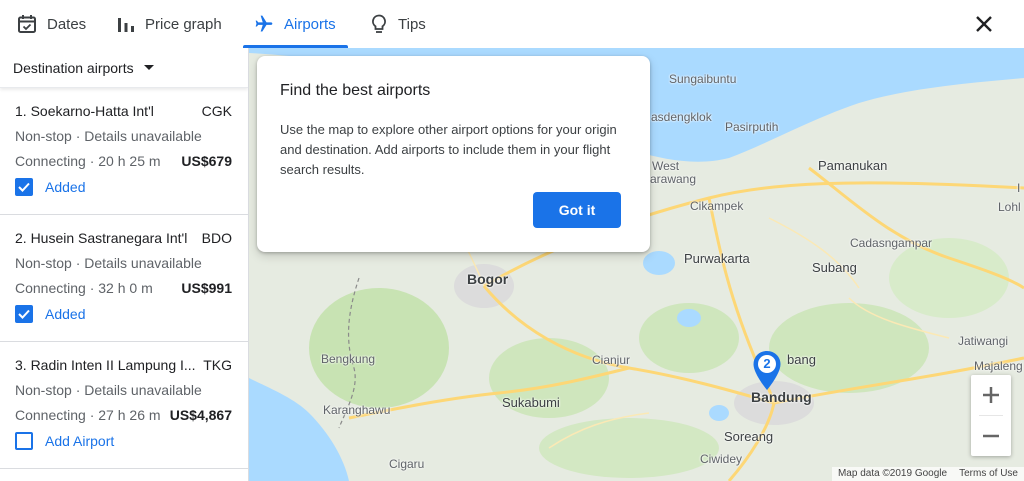 The width and height of the screenshot is (1024, 481). I want to click on zoom-controls, so click(991, 415).